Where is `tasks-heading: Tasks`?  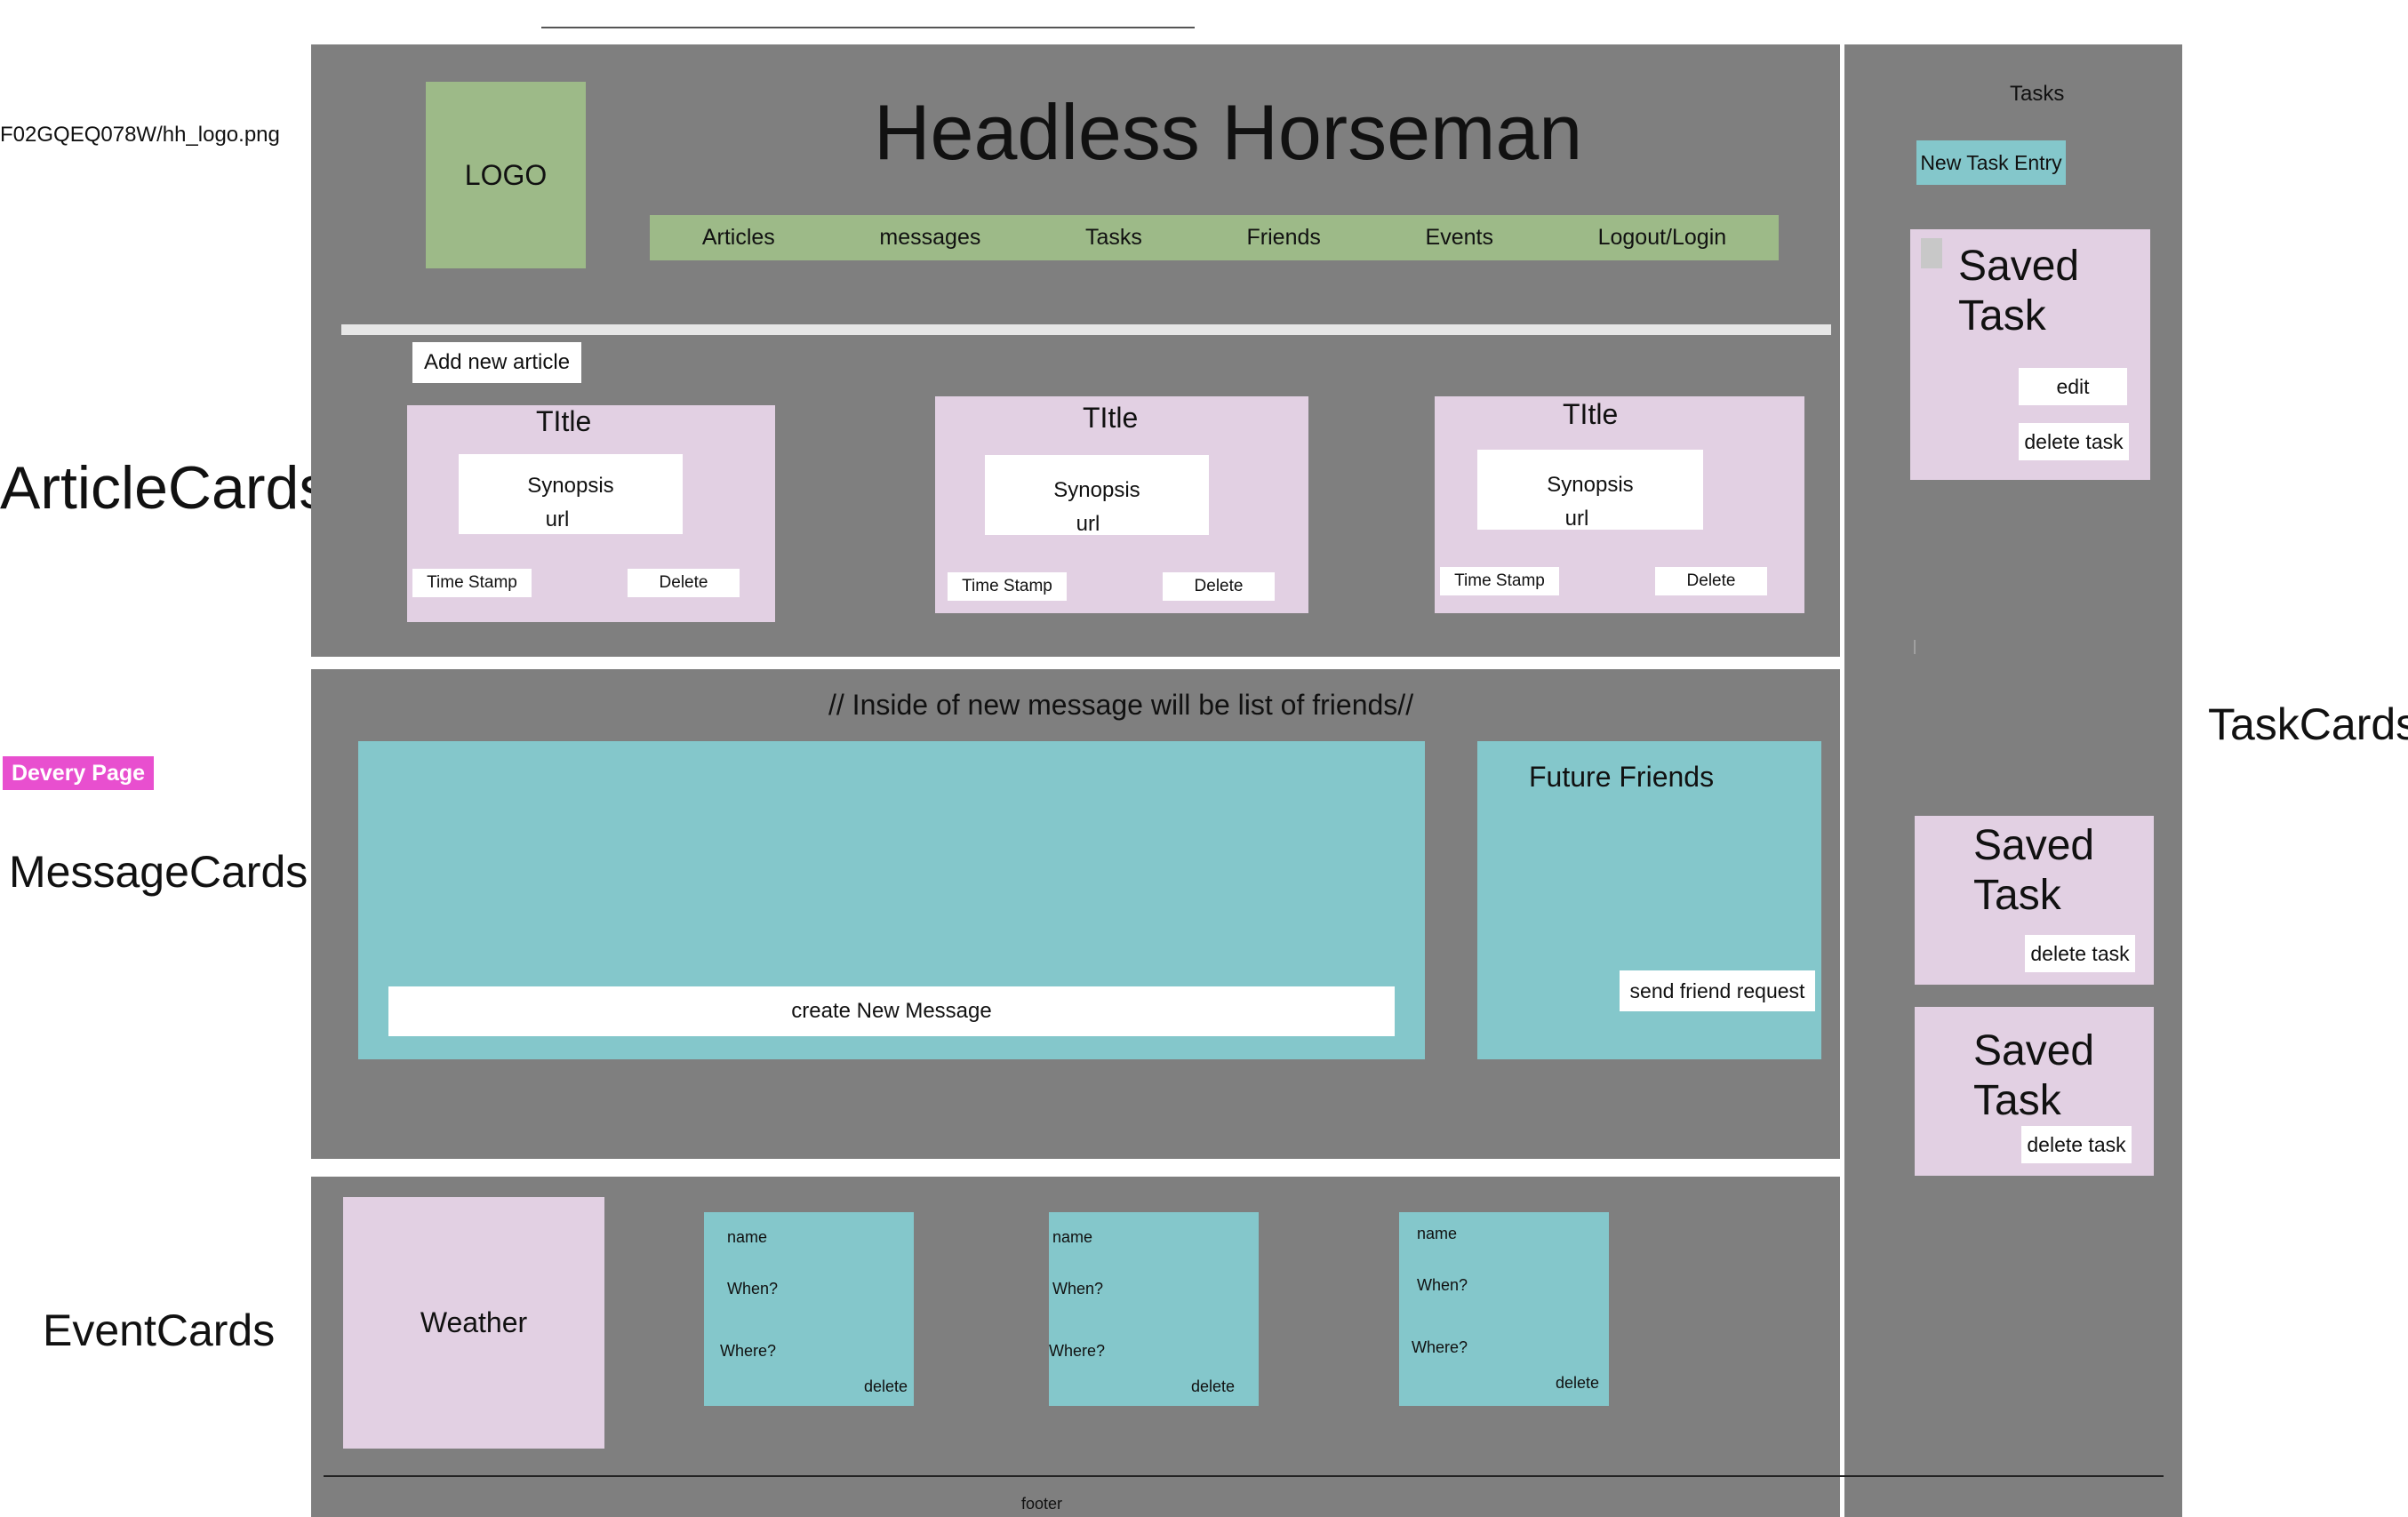 tasks-heading: Tasks is located at coordinates (2037, 94).